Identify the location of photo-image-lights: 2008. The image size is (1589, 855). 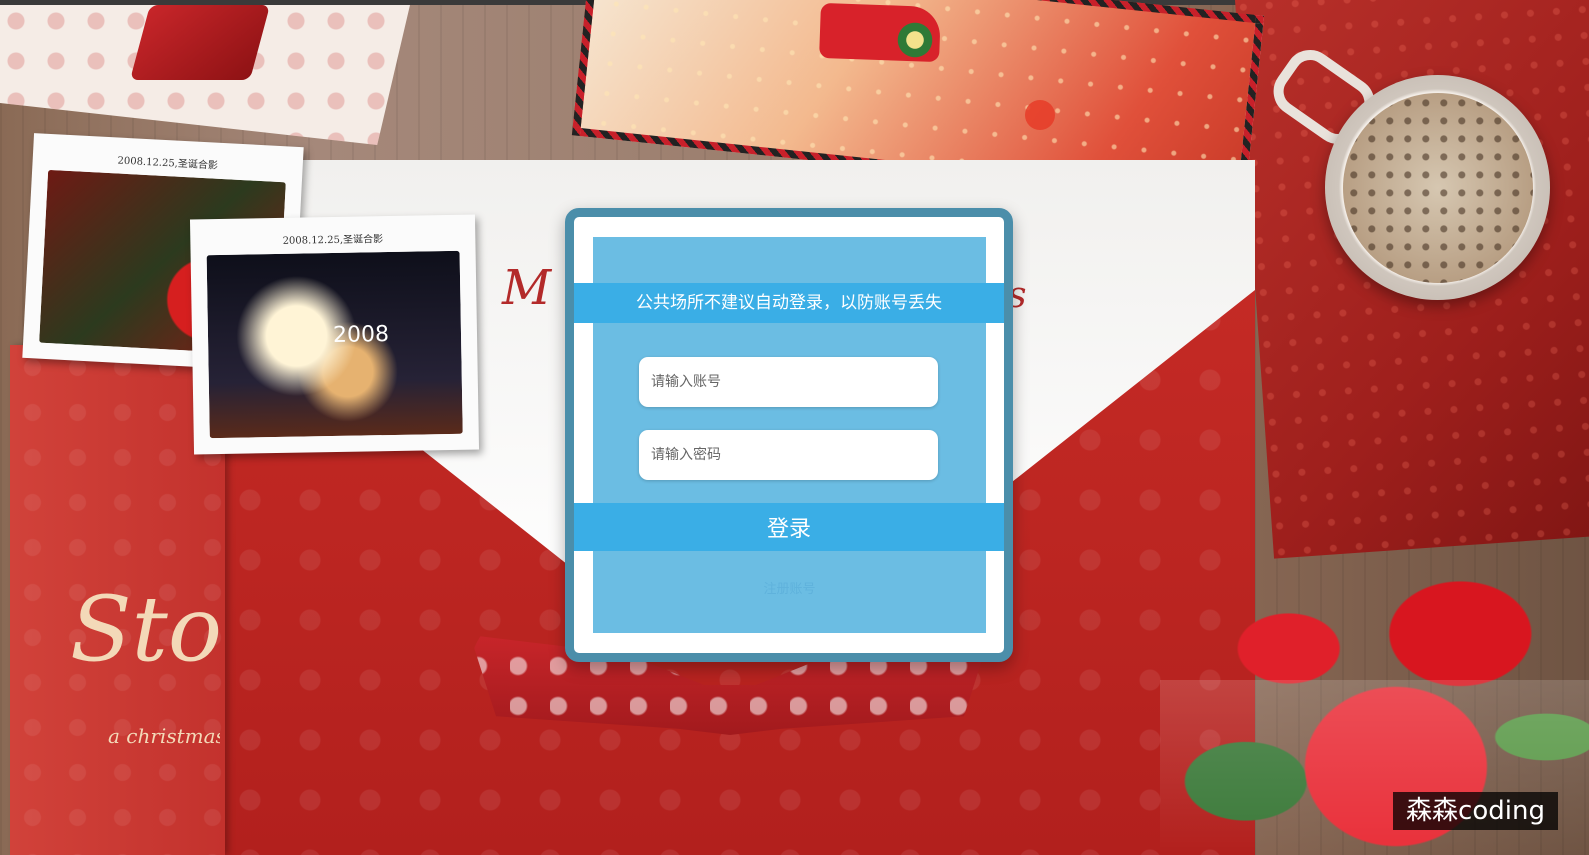
(334, 344).